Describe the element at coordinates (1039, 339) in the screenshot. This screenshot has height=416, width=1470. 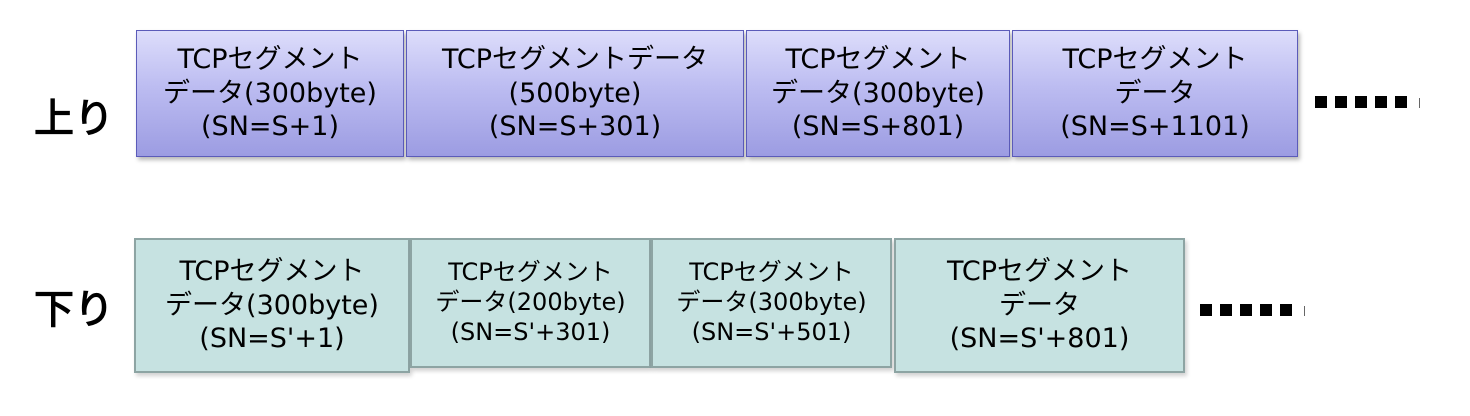
I see `segment-line: (SN=S'+801)` at that location.